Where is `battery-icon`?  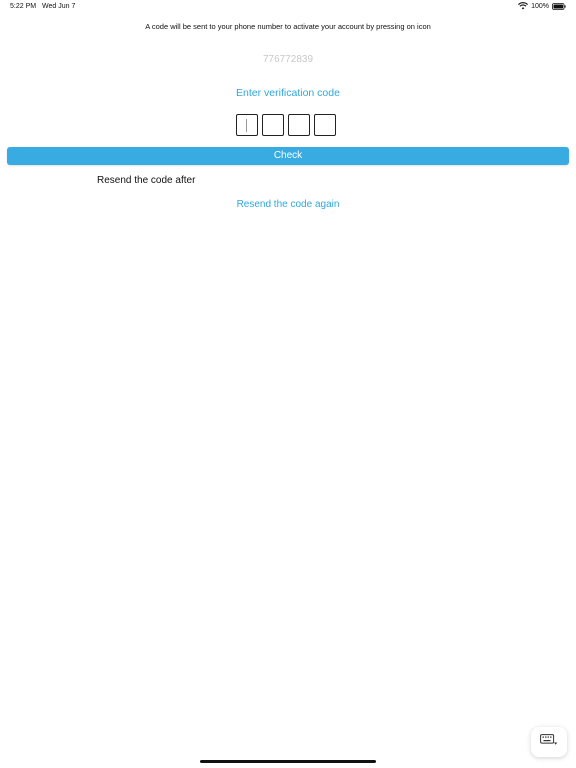
battery-icon is located at coordinates (559, 6).